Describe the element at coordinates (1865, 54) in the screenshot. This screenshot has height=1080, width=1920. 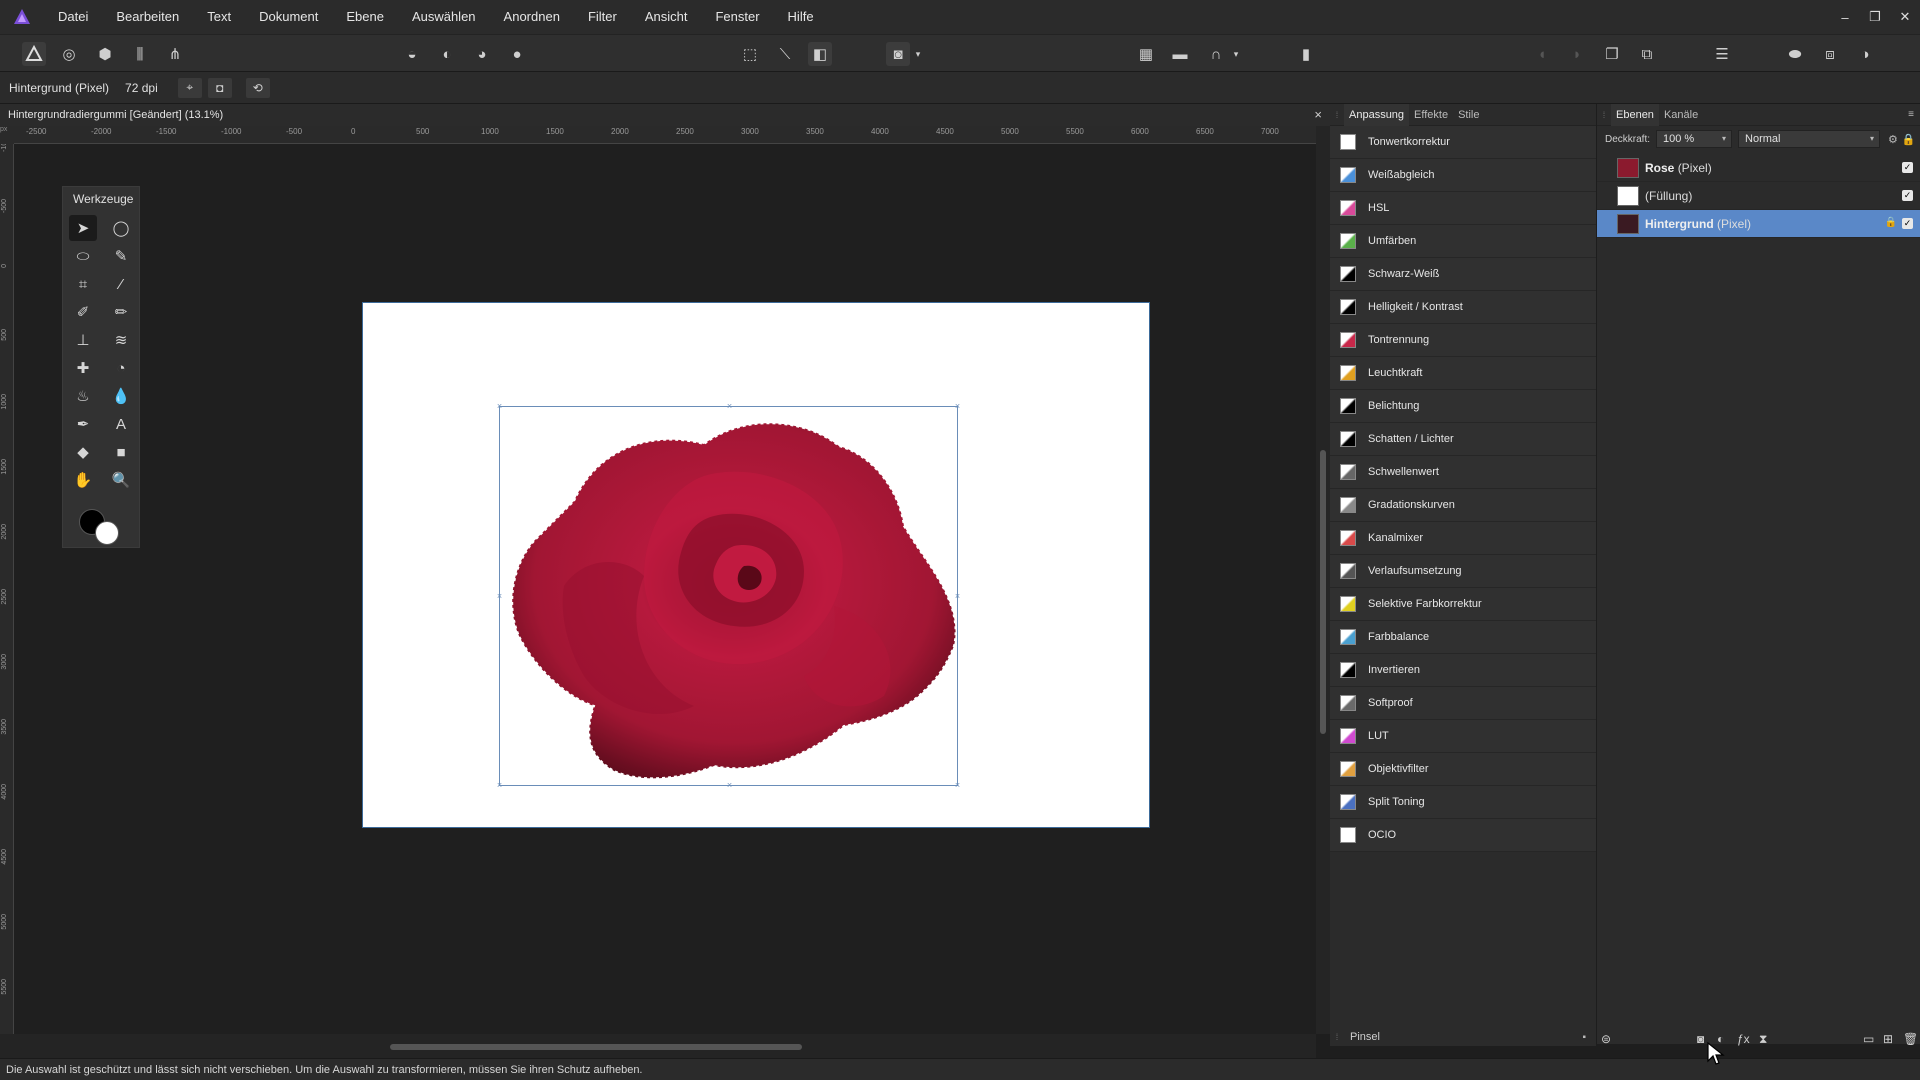
I see `boolean-intersect-icon: ◑` at that location.